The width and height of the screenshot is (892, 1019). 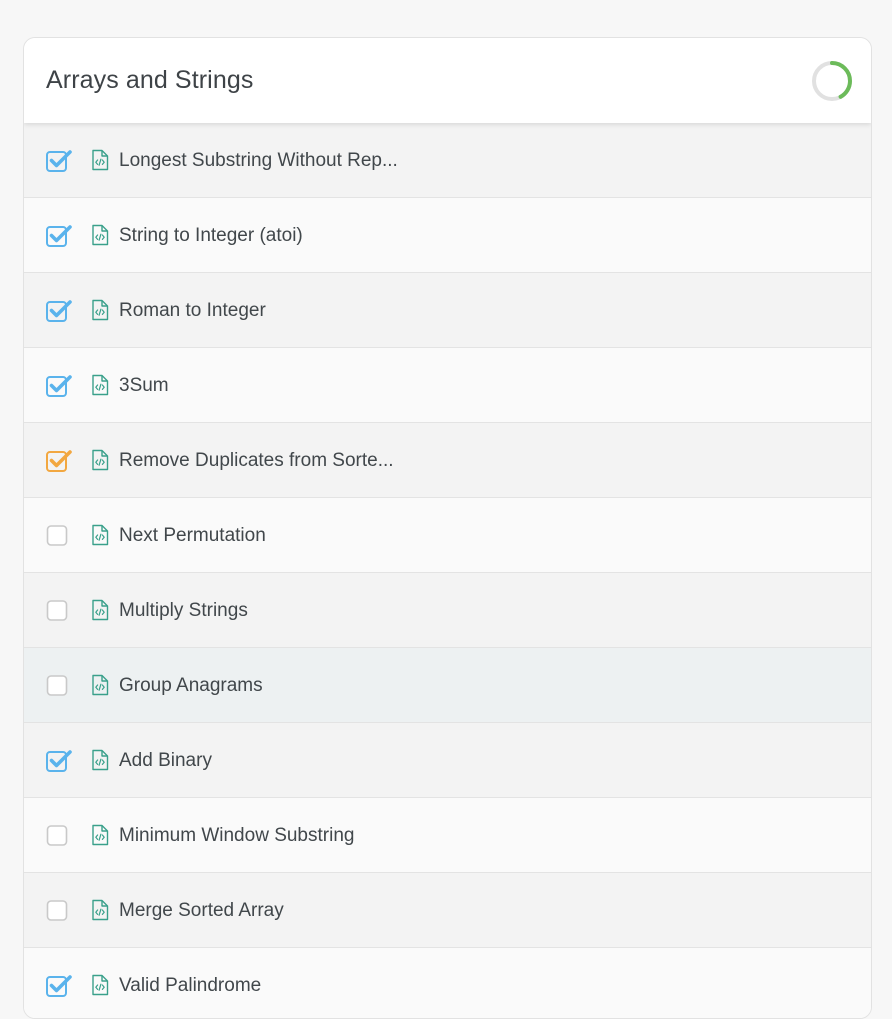 I want to click on problem-title: Merge Sorted Array, so click(x=201, y=910).